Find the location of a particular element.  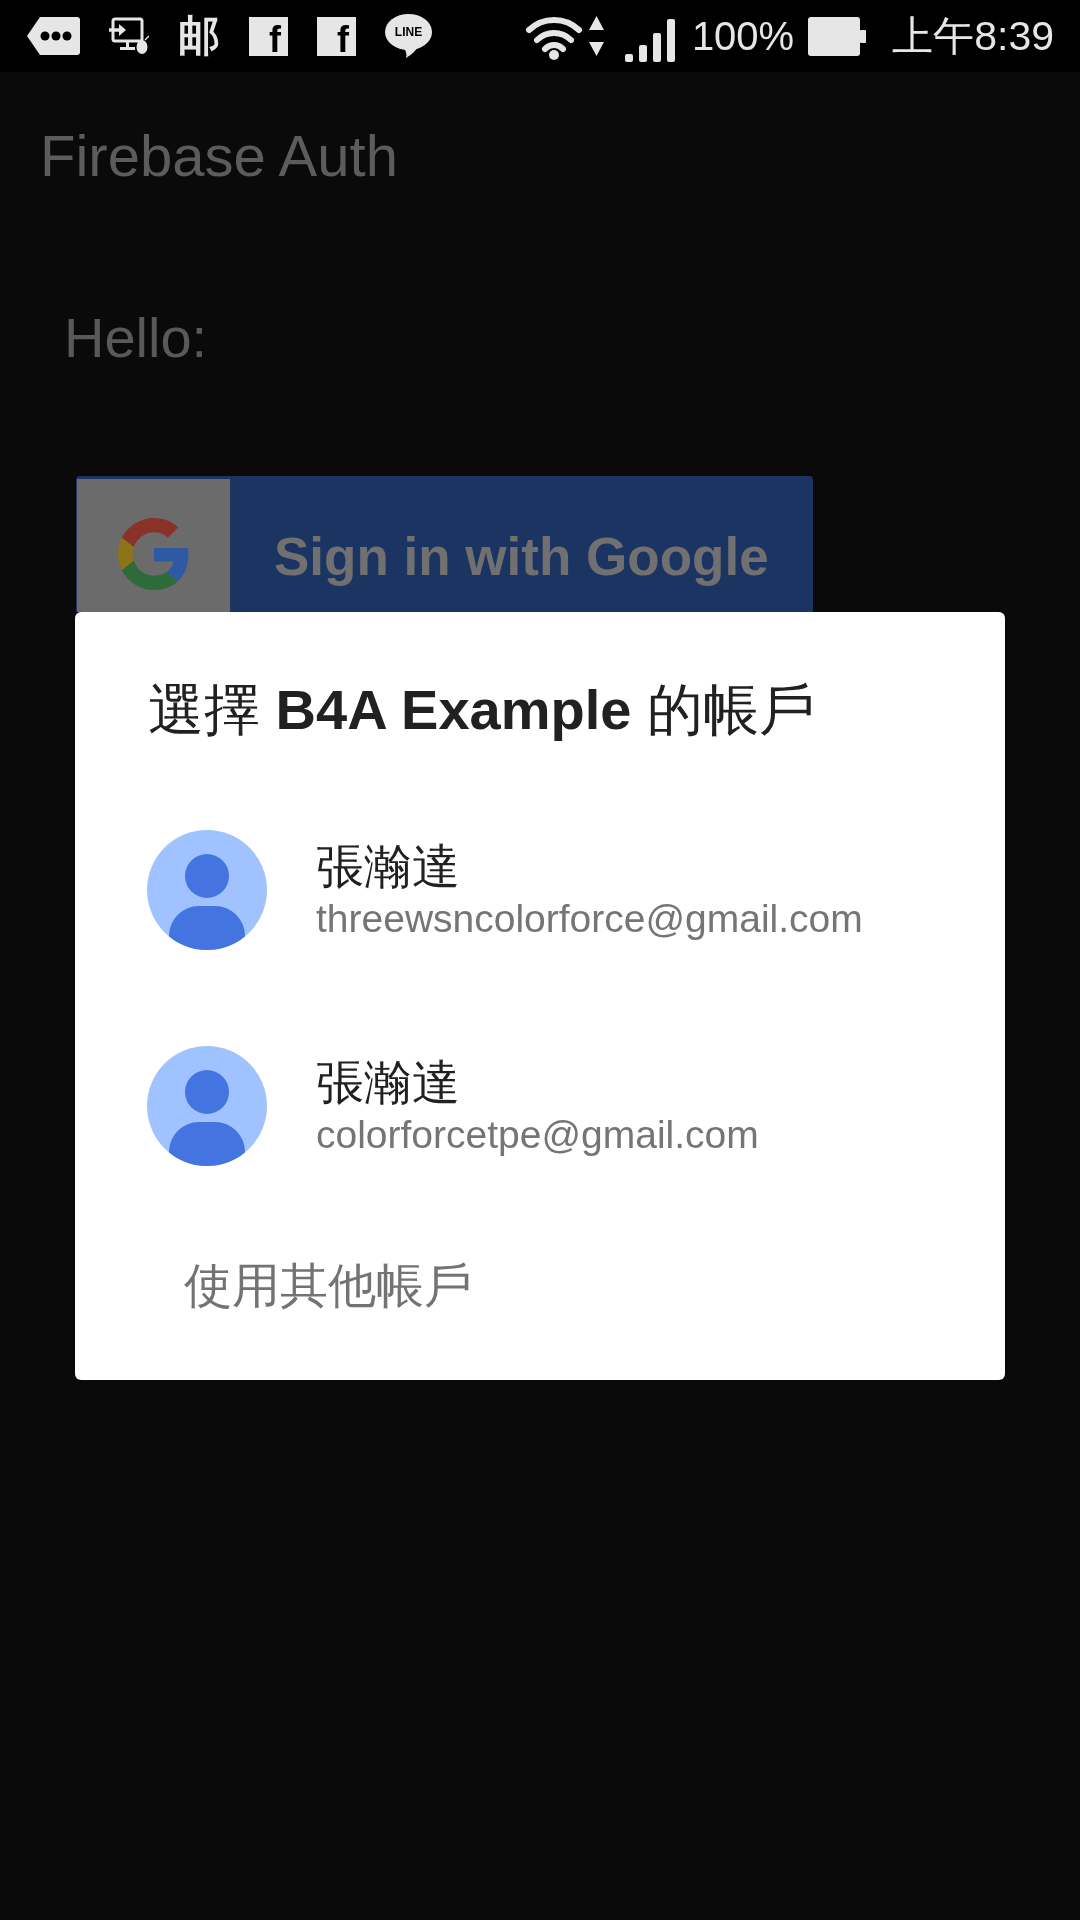

clock-time: 上午8:39 is located at coordinates (973, 36).